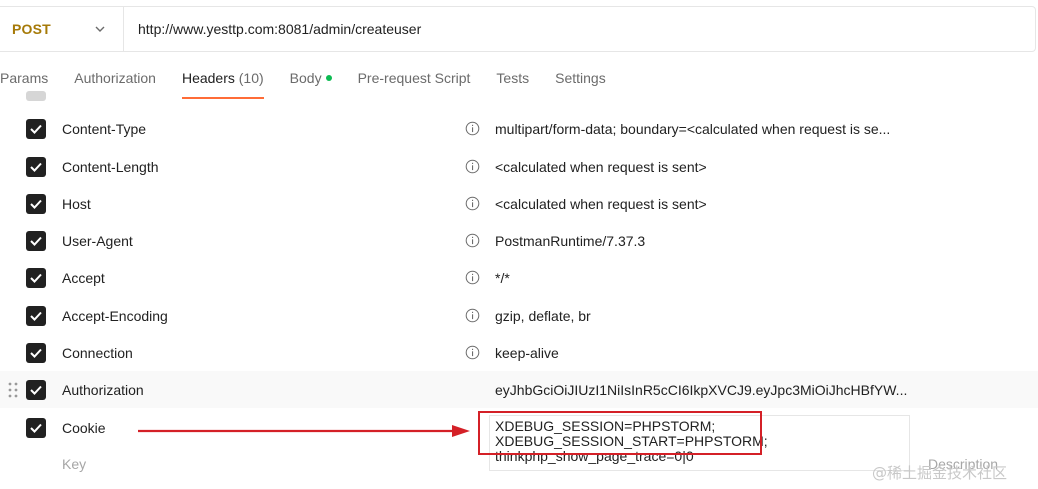 The height and width of the screenshot is (489, 1038). Describe the element at coordinates (543, 316) in the screenshot. I see `header-value: gzip, deflate, br` at that location.